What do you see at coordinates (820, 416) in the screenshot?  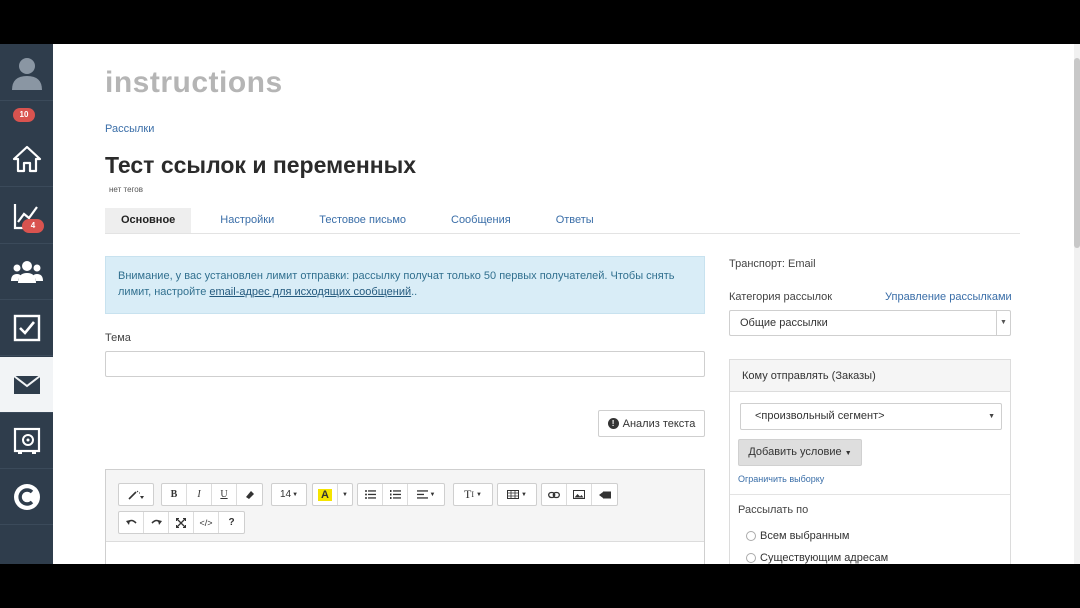 I see `segment-select-value: <произвольный сегмент>` at bounding box center [820, 416].